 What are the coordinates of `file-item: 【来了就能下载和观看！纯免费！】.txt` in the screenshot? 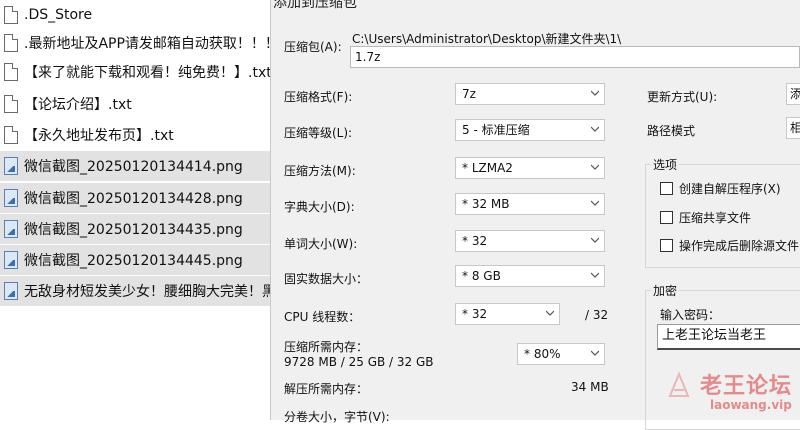 It's located at (136, 72).